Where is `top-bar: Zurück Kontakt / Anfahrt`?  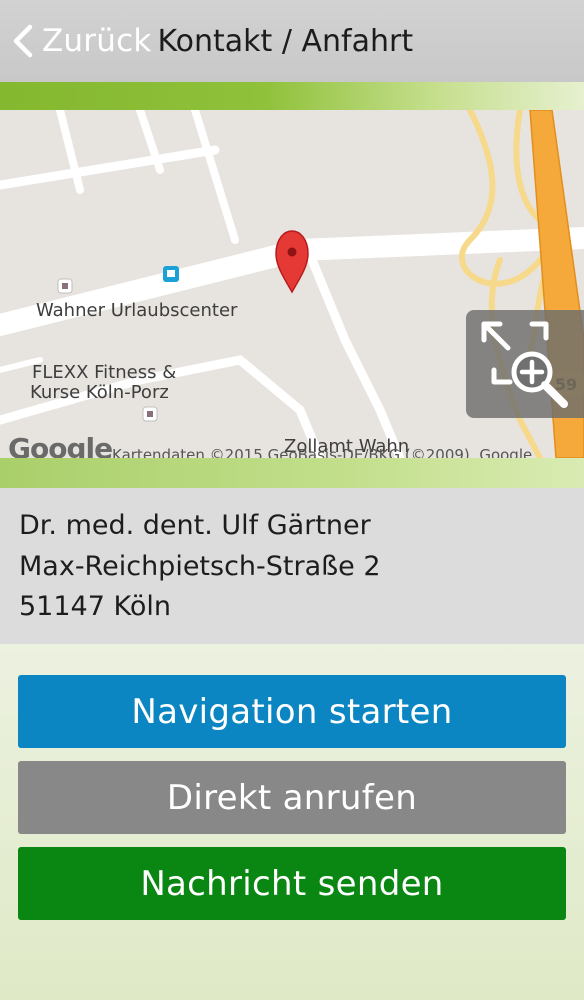
top-bar: Zurück Kontakt / Anfahrt is located at coordinates (292, 41).